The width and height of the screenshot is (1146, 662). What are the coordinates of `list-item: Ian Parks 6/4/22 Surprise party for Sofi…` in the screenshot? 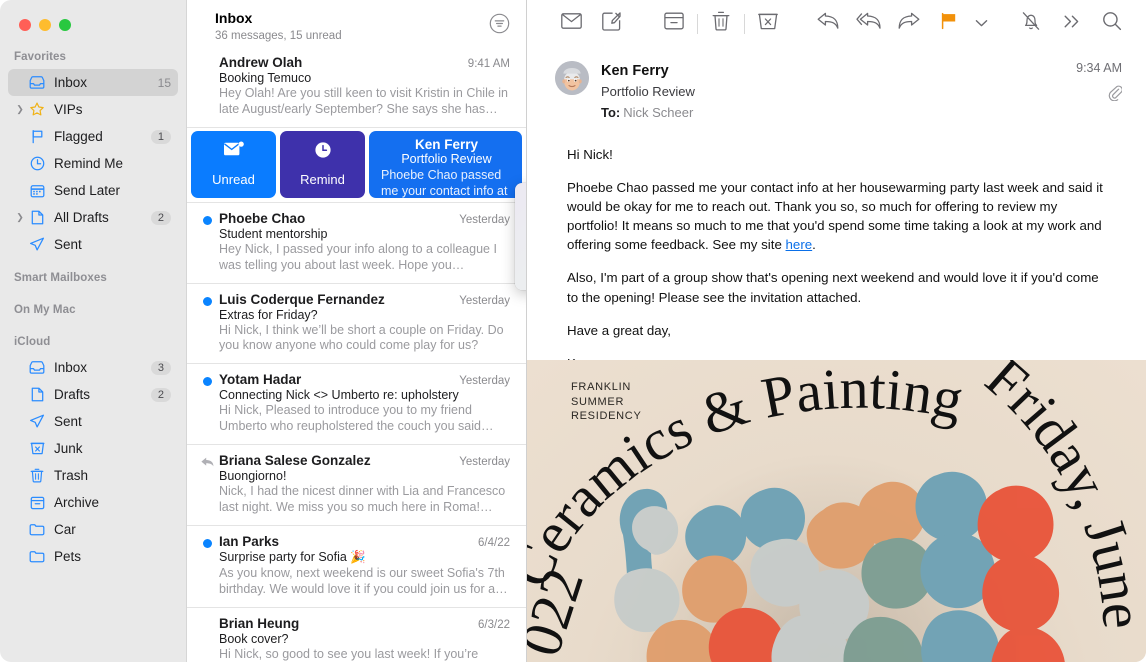 It's located at (356, 567).